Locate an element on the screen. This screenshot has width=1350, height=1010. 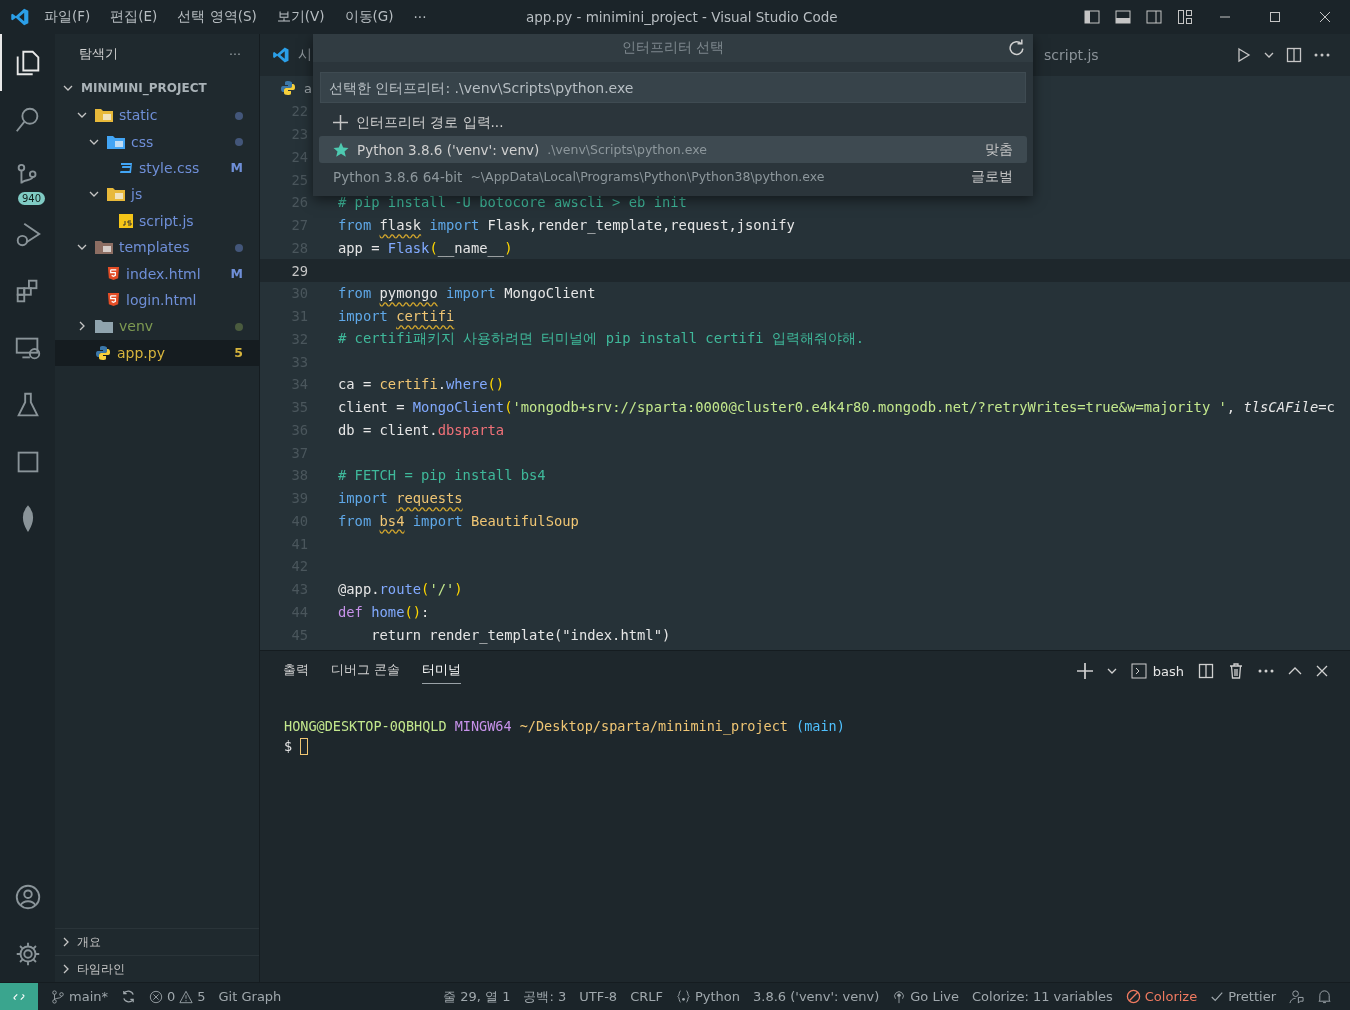
warning-count: 5 is located at coordinates (201, 996).